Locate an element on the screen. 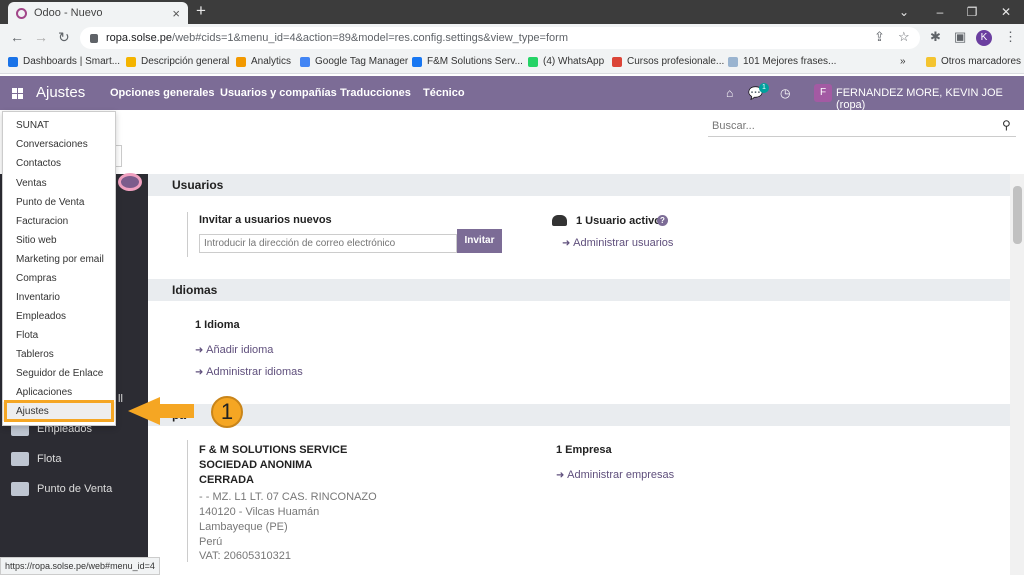 The image size is (1024, 575). menu-traducciones: Traducciones is located at coordinates (375, 93).